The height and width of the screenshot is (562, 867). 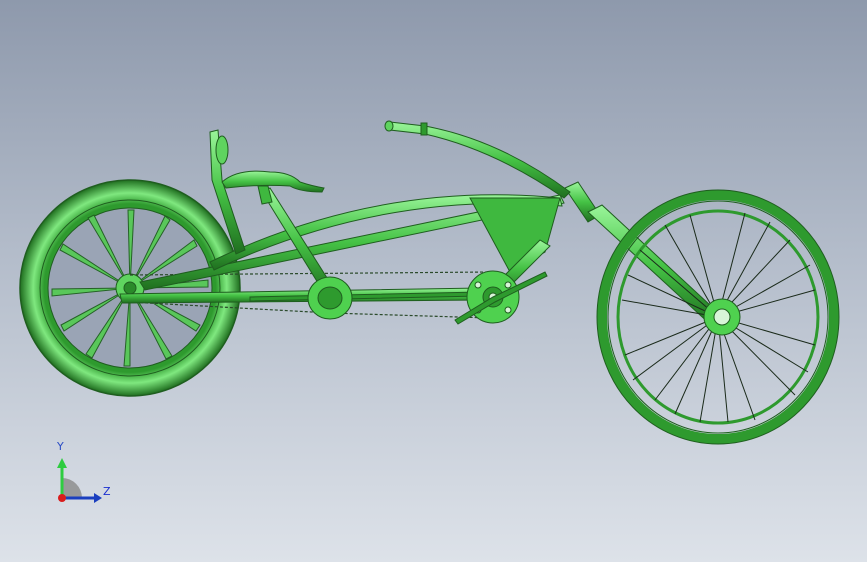 What do you see at coordinates (107, 491) in the screenshot?
I see `z-axis-label: Z` at bounding box center [107, 491].